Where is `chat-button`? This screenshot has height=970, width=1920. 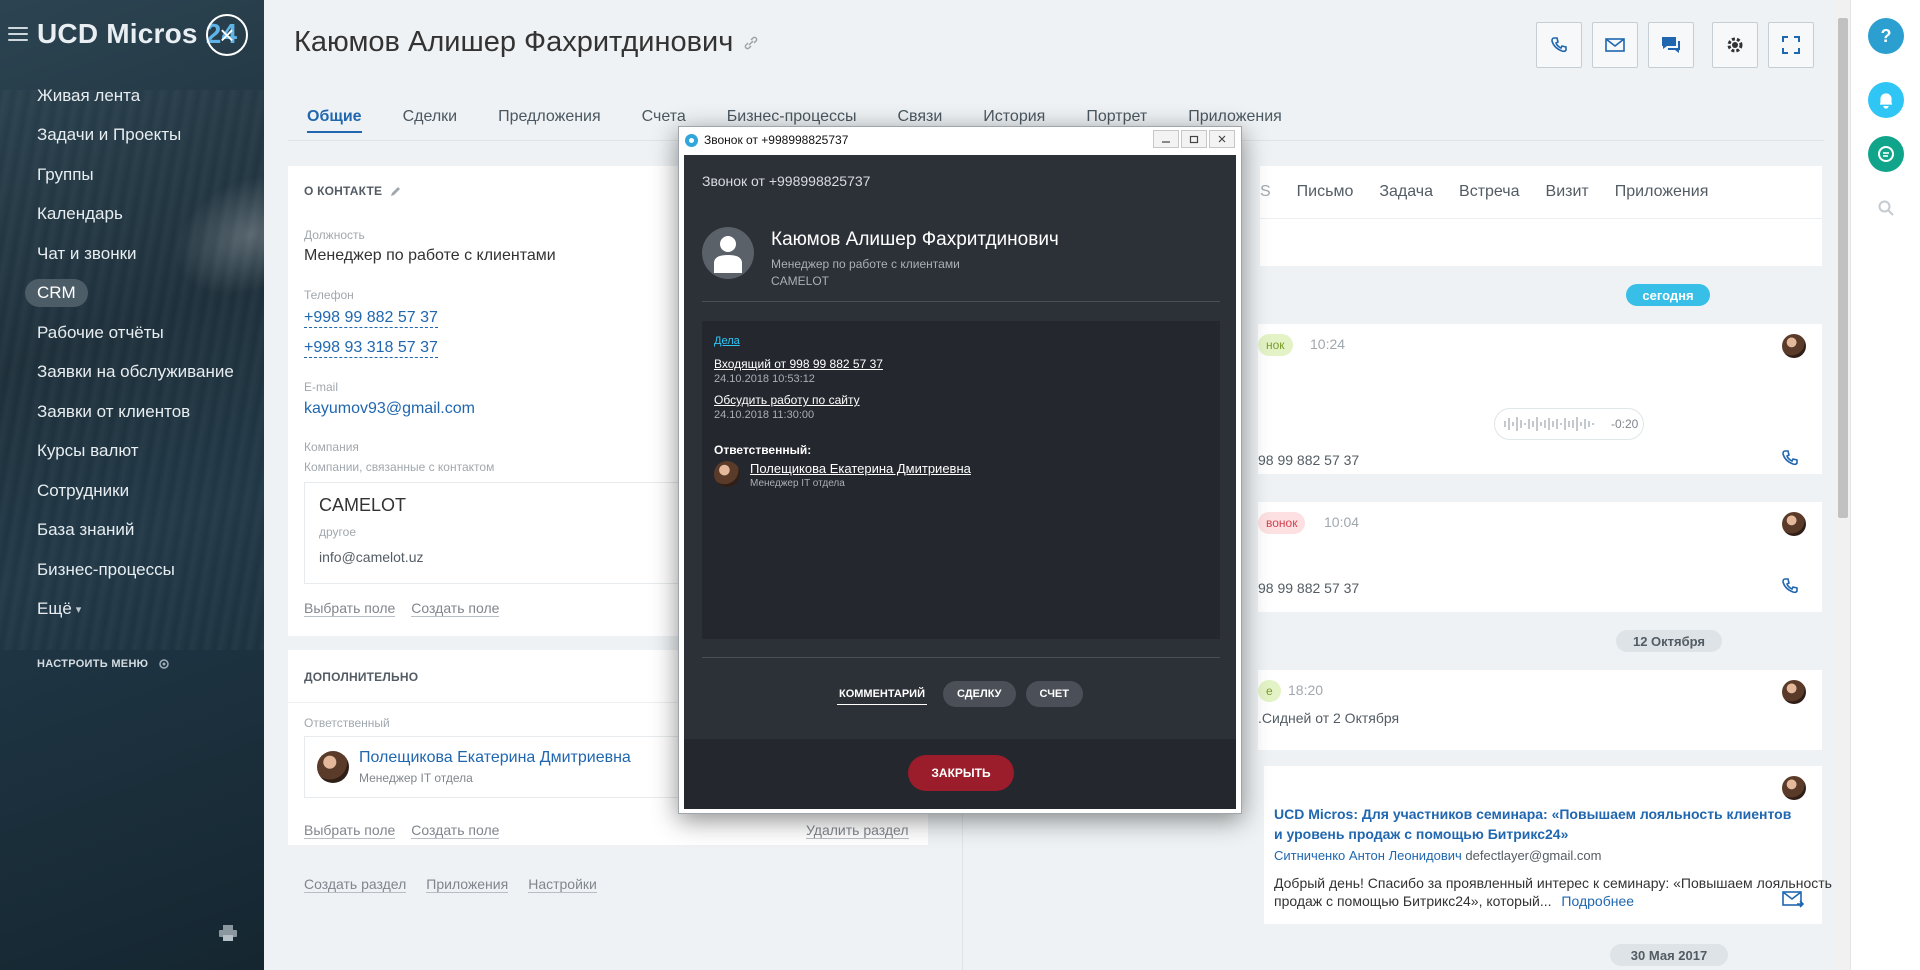 chat-button is located at coordinates (1671, 45).